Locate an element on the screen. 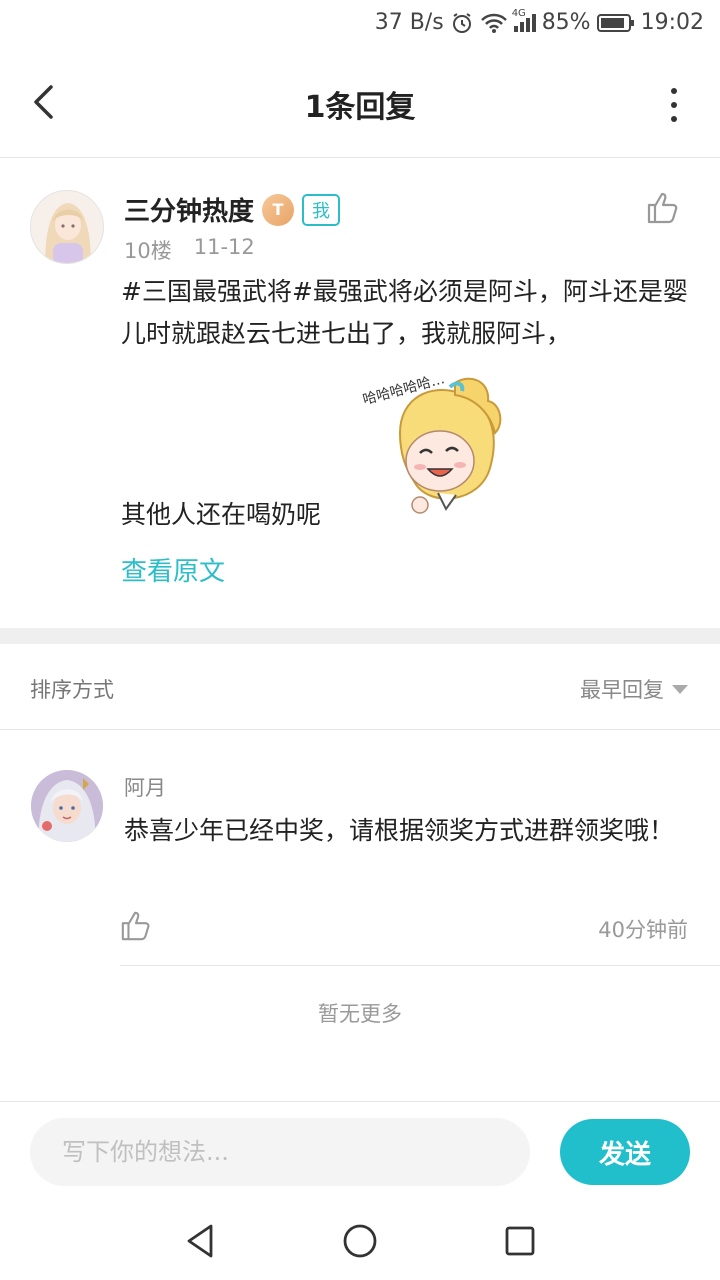 The width and height of the screenshot is (720, 1280). sort-row: 排序方式 最早回复 is located at coordinates (360, 687).